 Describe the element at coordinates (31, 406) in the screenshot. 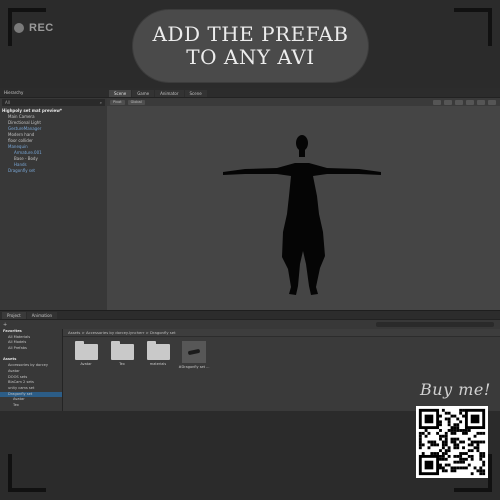

I see `project-tree-item: Tex` at that location.